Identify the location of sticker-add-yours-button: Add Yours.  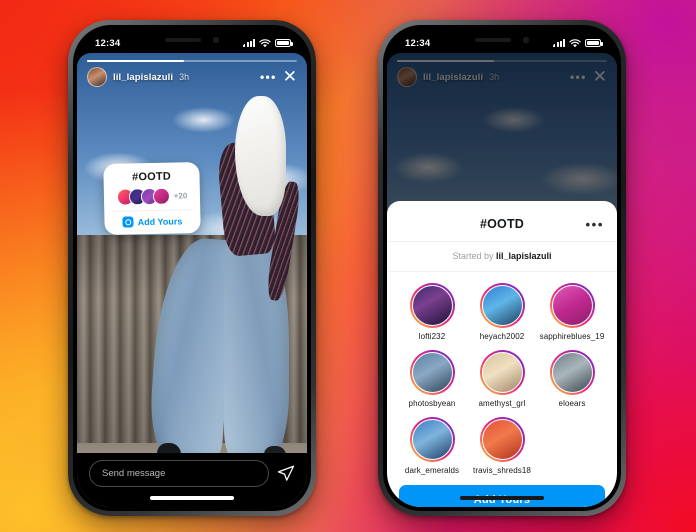
(152, 218).